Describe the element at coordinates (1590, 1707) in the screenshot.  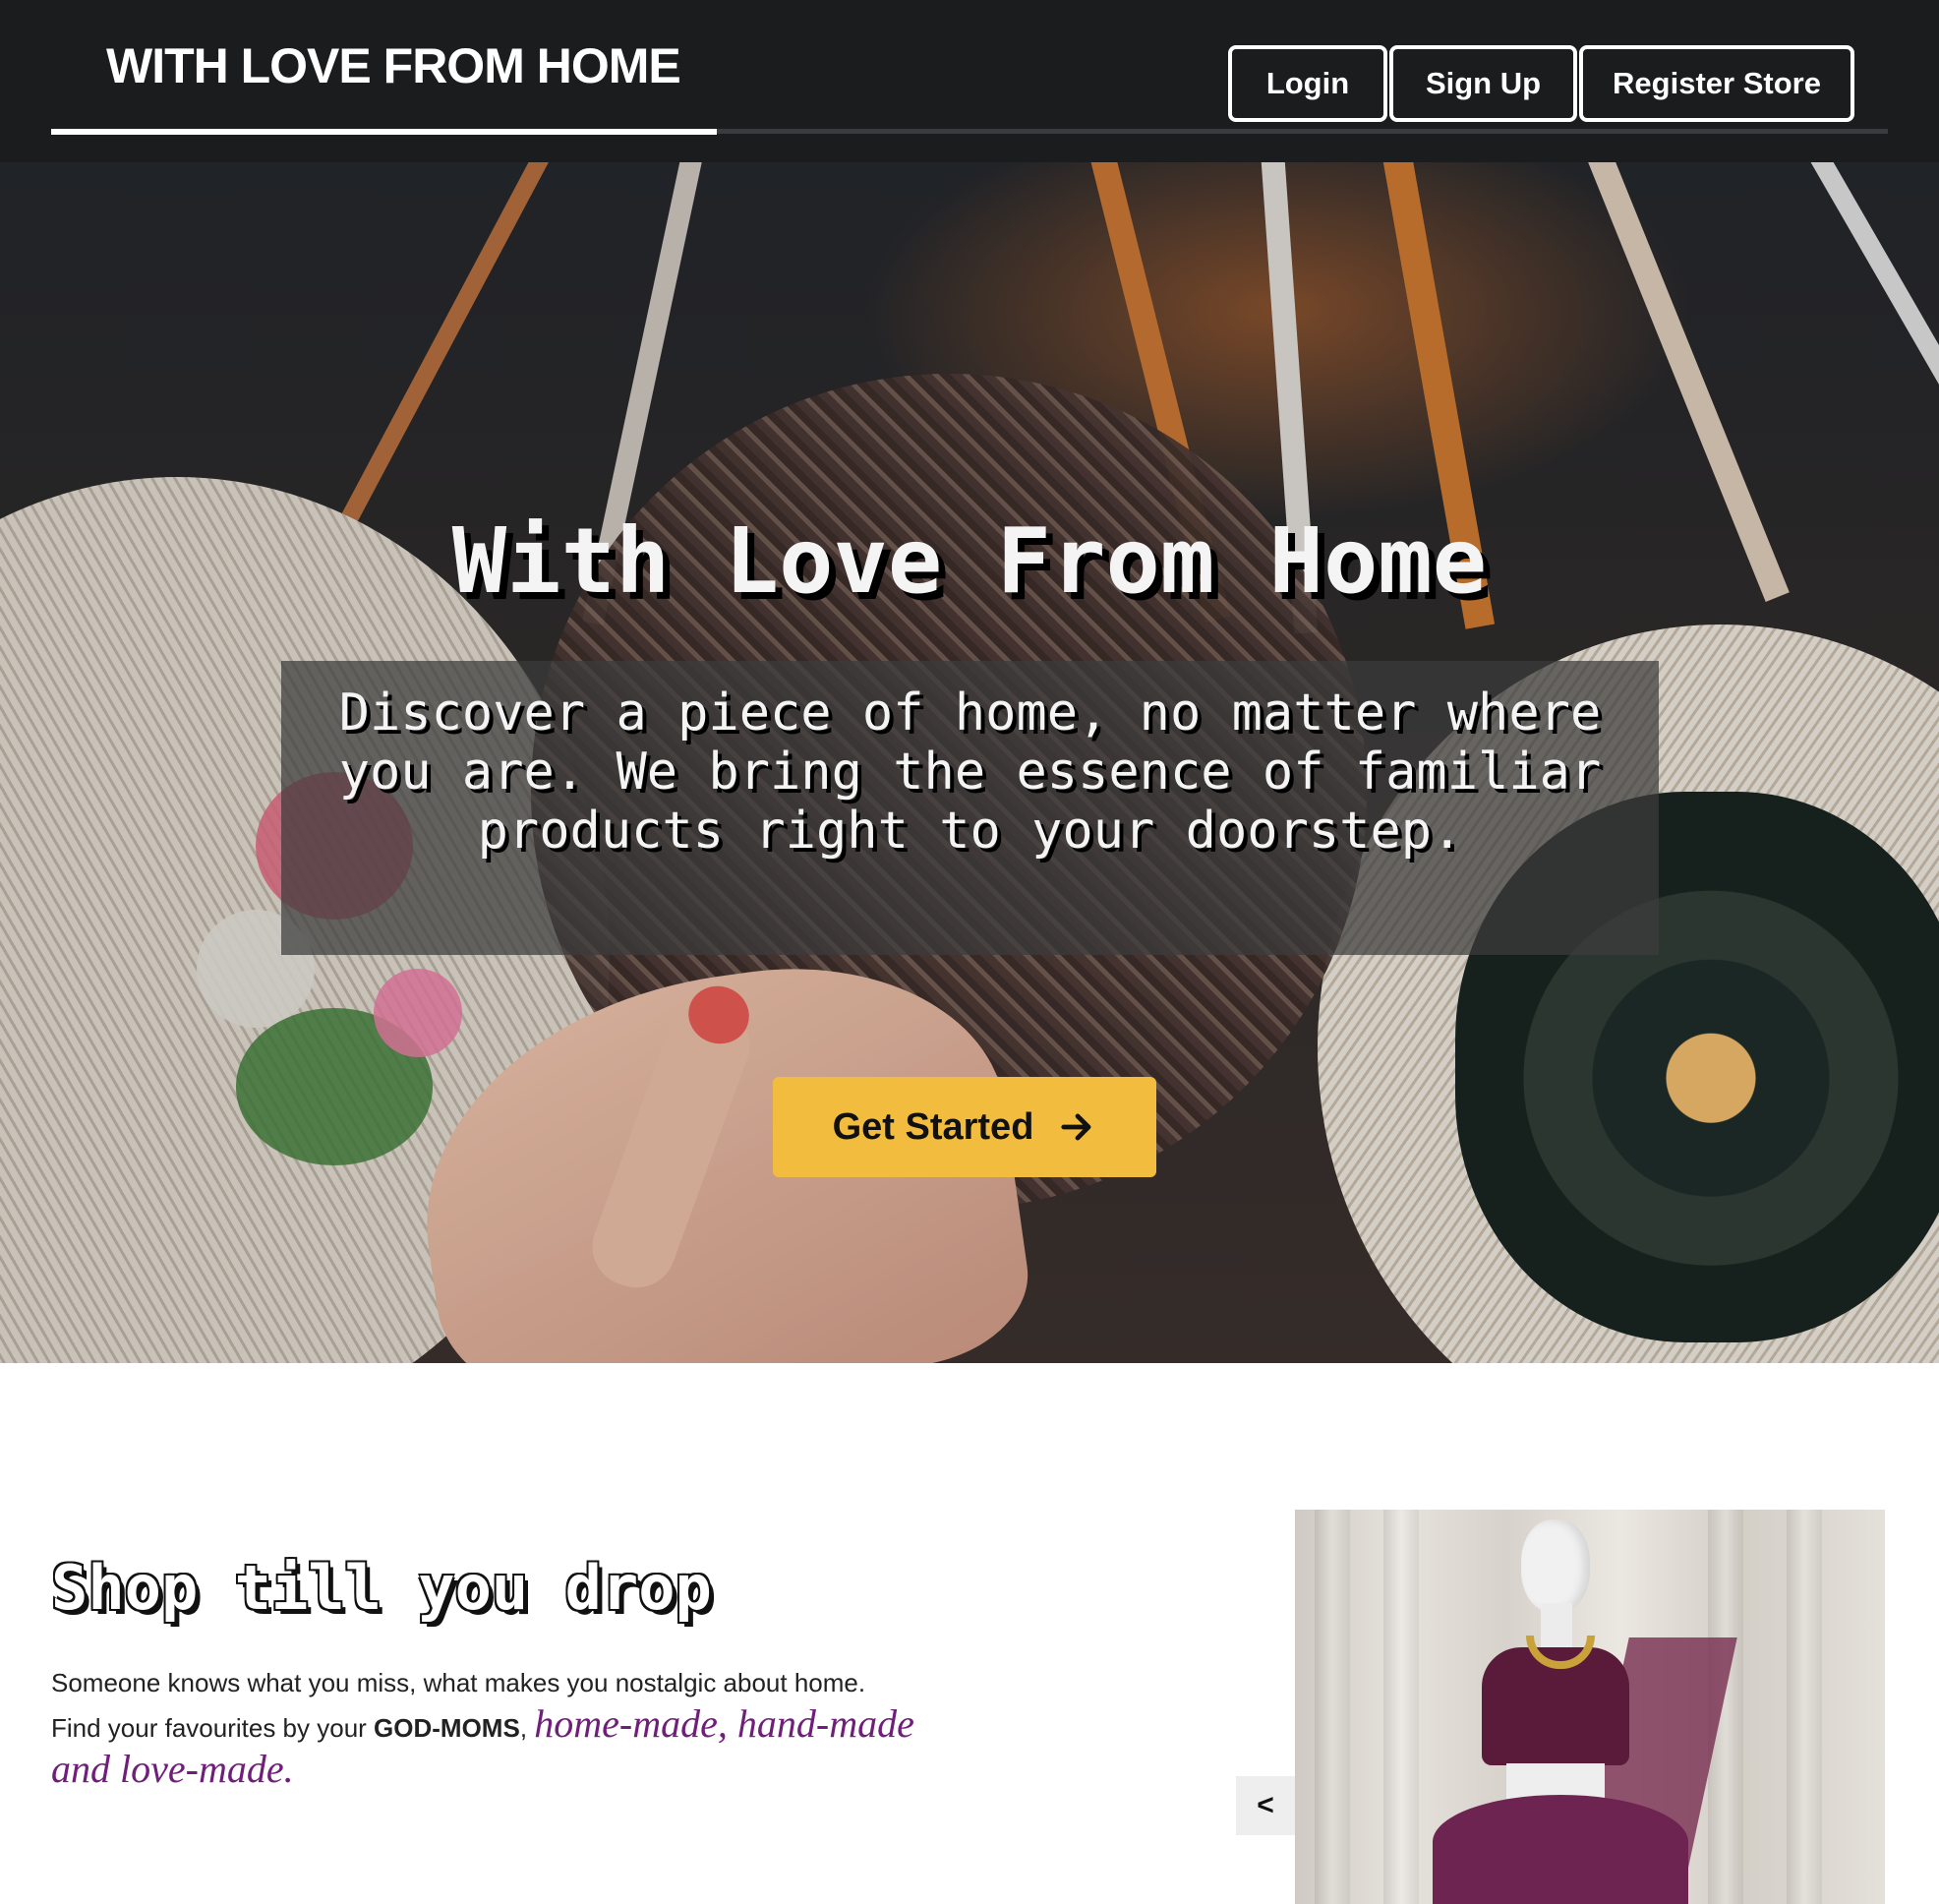
I see `product-carousel-image` at that location.